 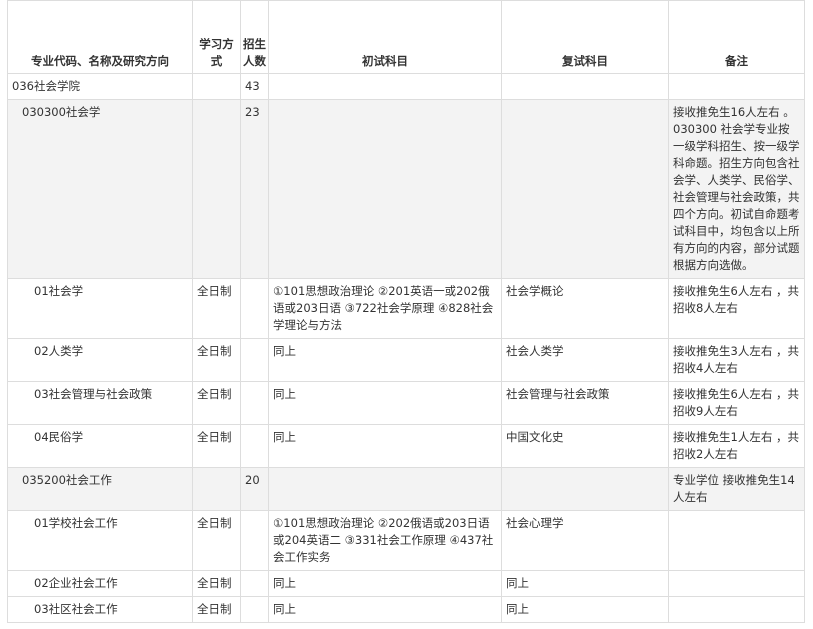 What do you see at coordinates (254, 189) in the screenshot?
I see `enrollment-count-cell: 23` at bounding box center [254, 189].